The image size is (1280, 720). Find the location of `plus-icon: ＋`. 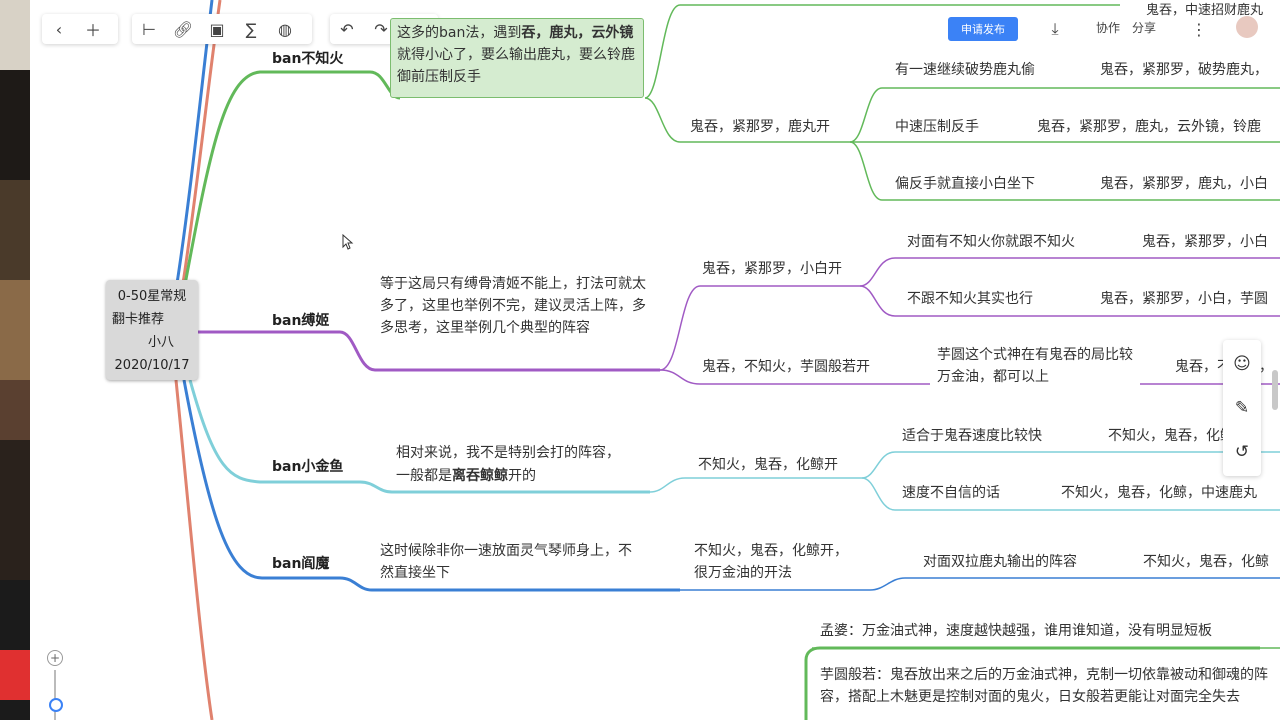

plus-icon: ＋ is located at coordinates (93, 29).